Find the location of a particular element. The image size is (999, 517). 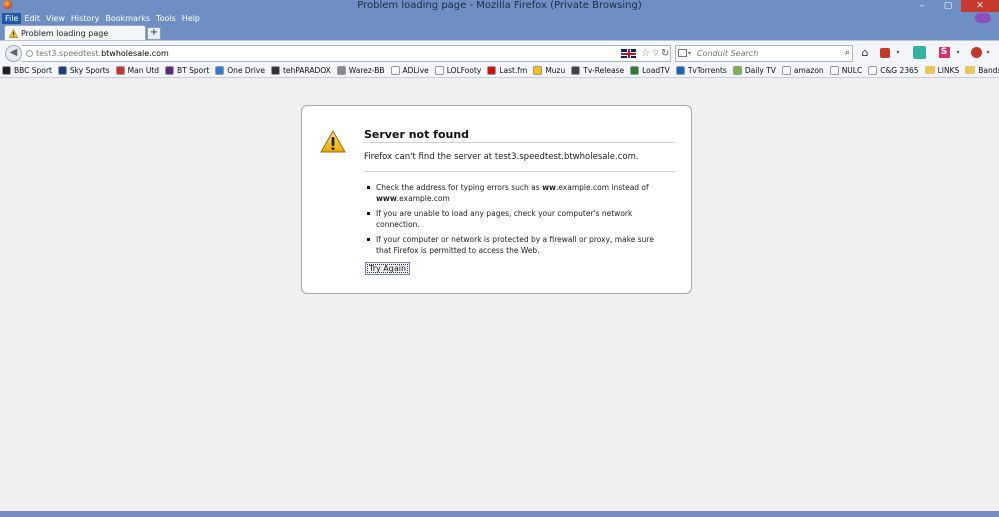

search-icon: ⌕ is located at coordinates (847, 53).